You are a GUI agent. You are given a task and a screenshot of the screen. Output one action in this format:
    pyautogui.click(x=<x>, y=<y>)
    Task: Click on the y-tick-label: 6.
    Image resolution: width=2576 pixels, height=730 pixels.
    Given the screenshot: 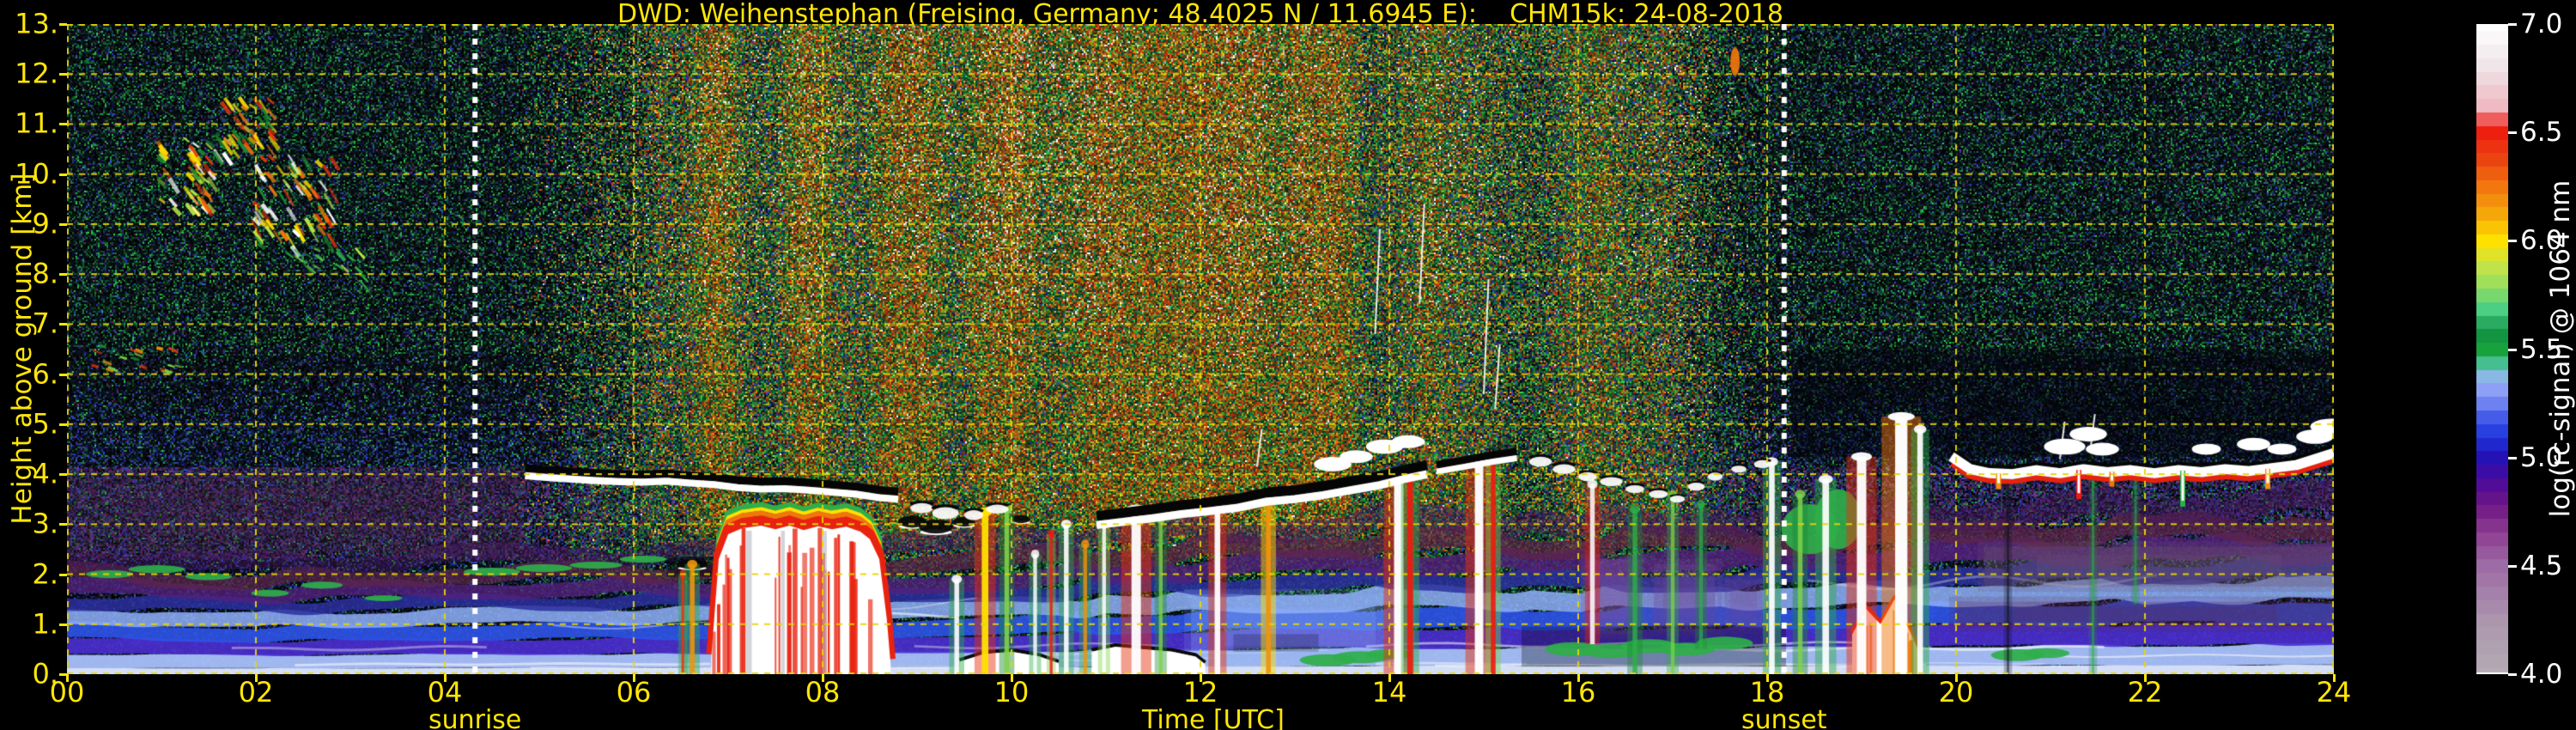 What is the action you would take?
    pyautogui.click(x=45, y=374)
    